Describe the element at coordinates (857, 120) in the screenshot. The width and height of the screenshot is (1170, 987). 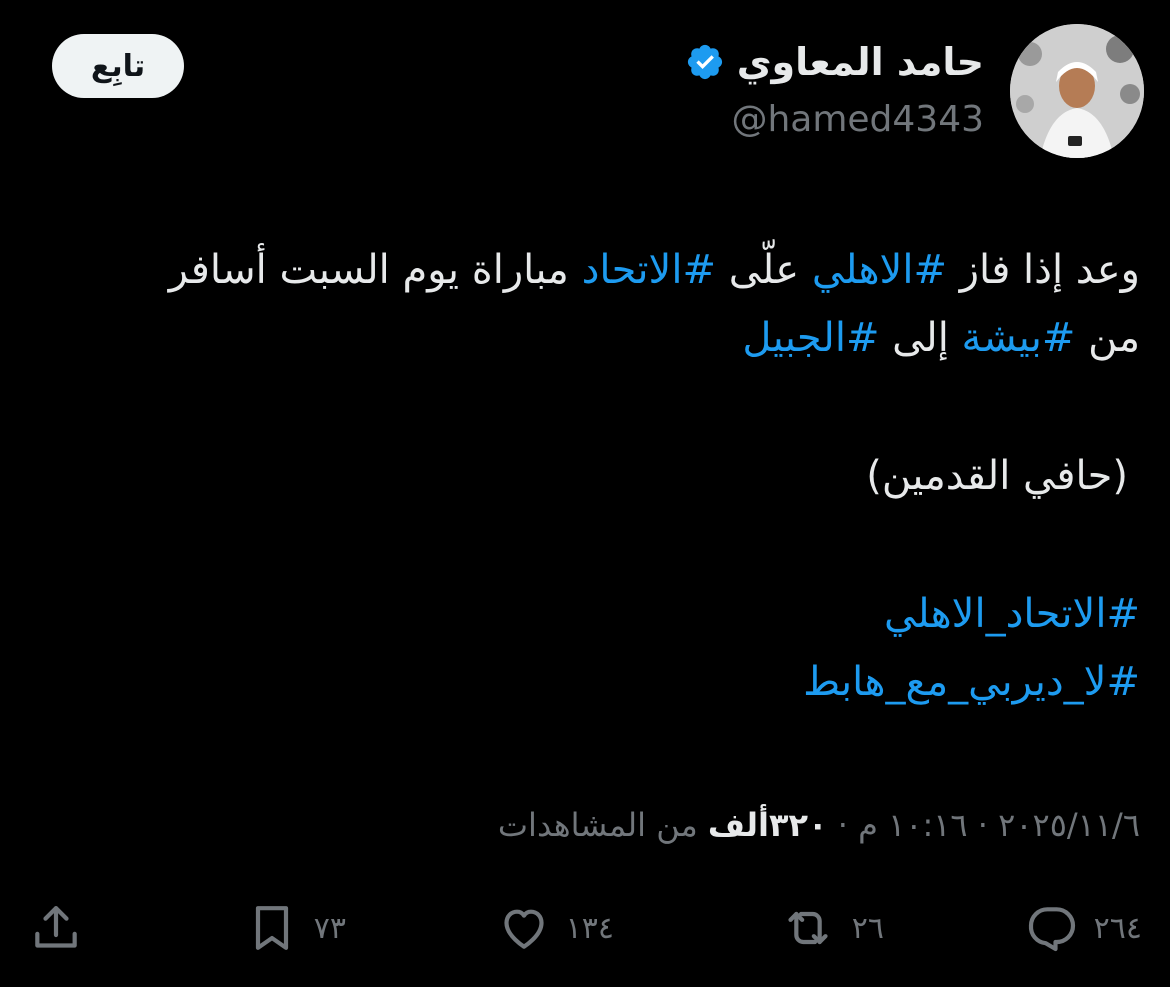
I see `author-handle: @hamed4343` at that location.